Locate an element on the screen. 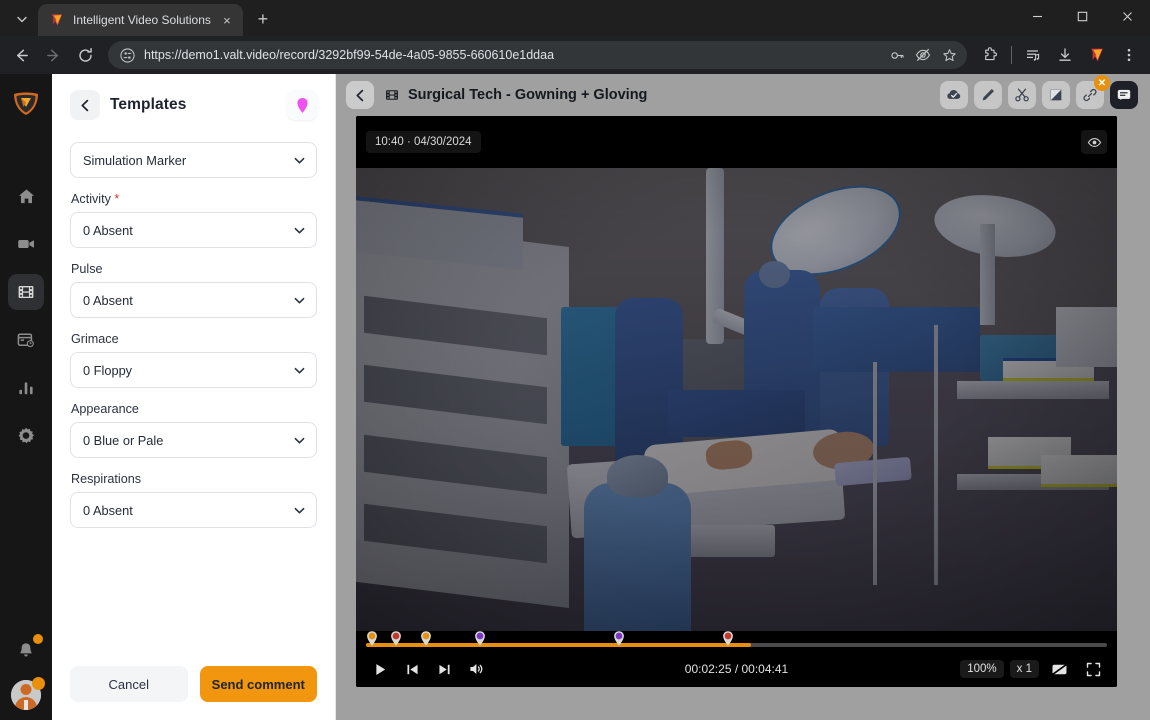 The height and width of the screenshot is (720, 1150). sidebar-item-recordings is located at coordinates (26, 292).